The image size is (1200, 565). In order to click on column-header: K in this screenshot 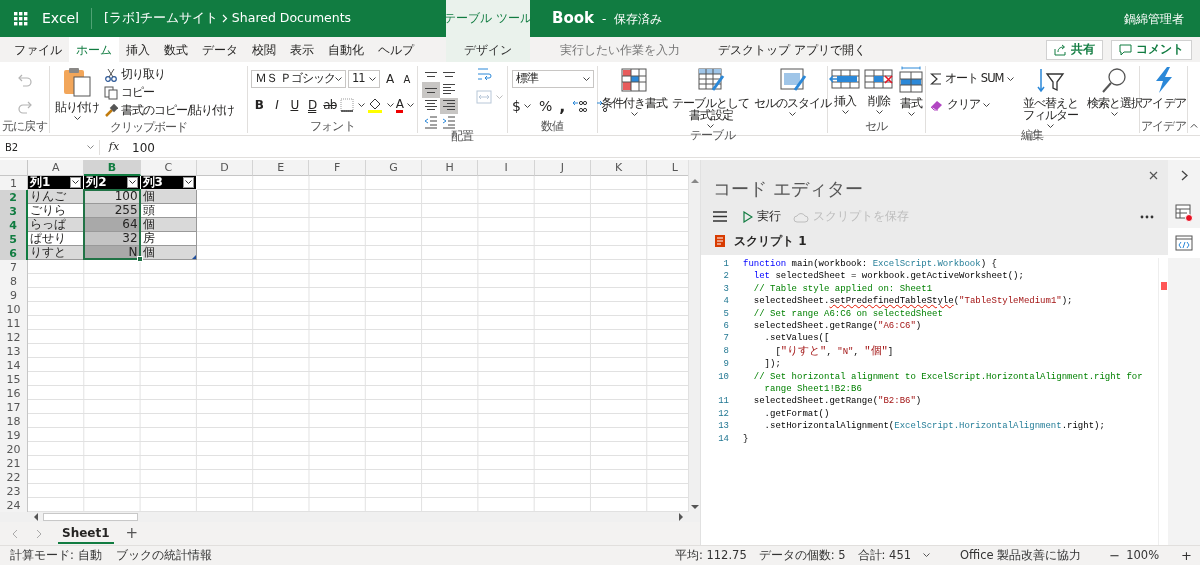, I will do `click(619, 168)`.